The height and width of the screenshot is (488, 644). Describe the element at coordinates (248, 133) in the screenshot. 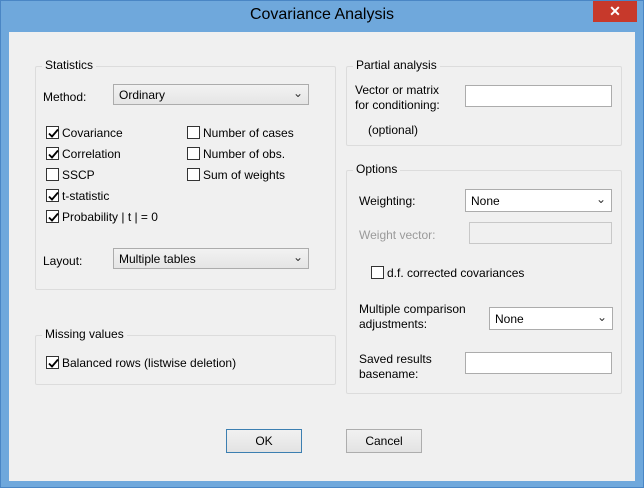

I see `number-of-cases-label: Number of cases` at that location.